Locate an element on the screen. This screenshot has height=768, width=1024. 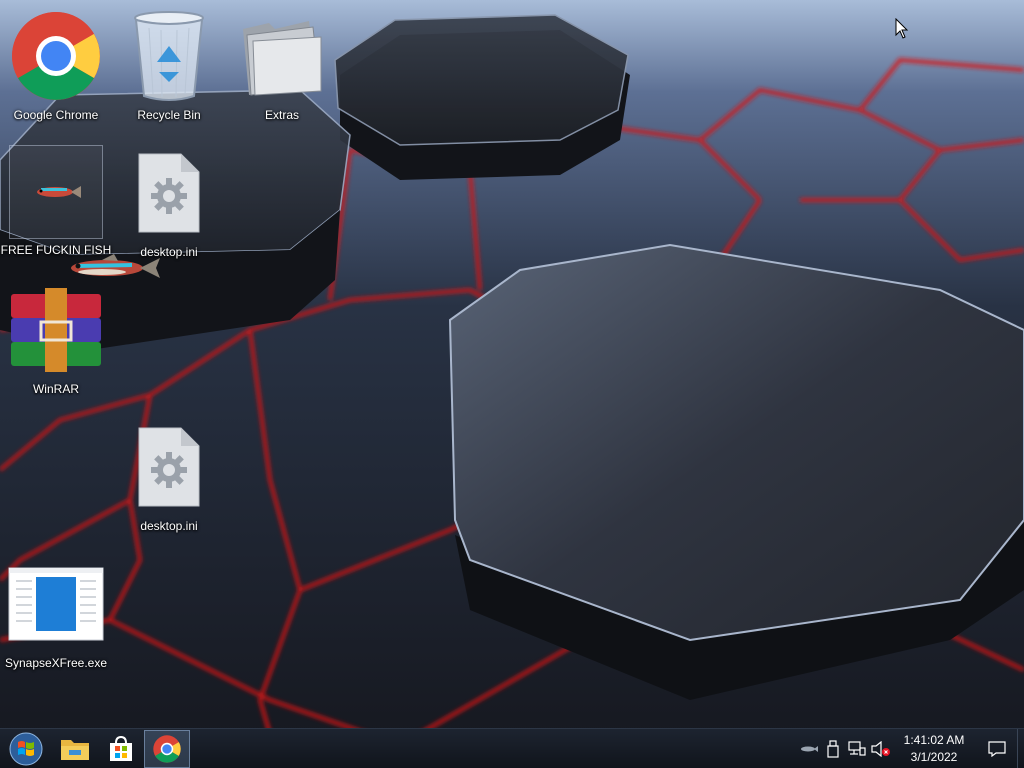
store-icon is located at coordinates (121, 748).